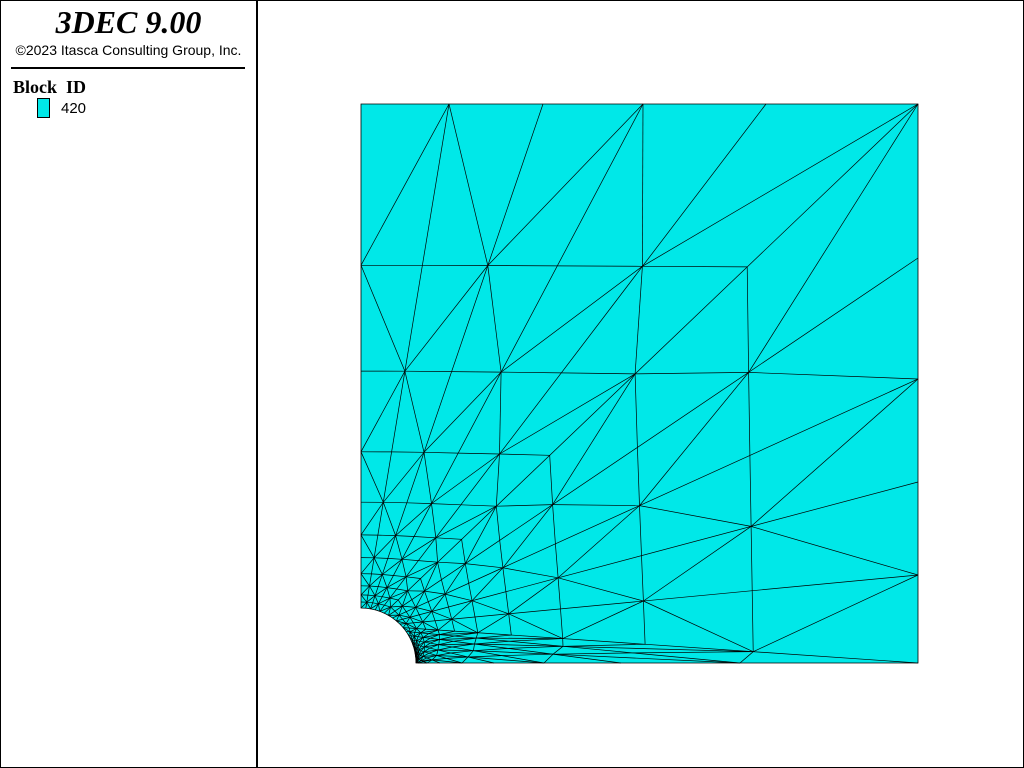 The image size is (1024, 768). I want to click on copyright-text: ©2023 Itasca Consulting Group, Inc., so click(128, 50).